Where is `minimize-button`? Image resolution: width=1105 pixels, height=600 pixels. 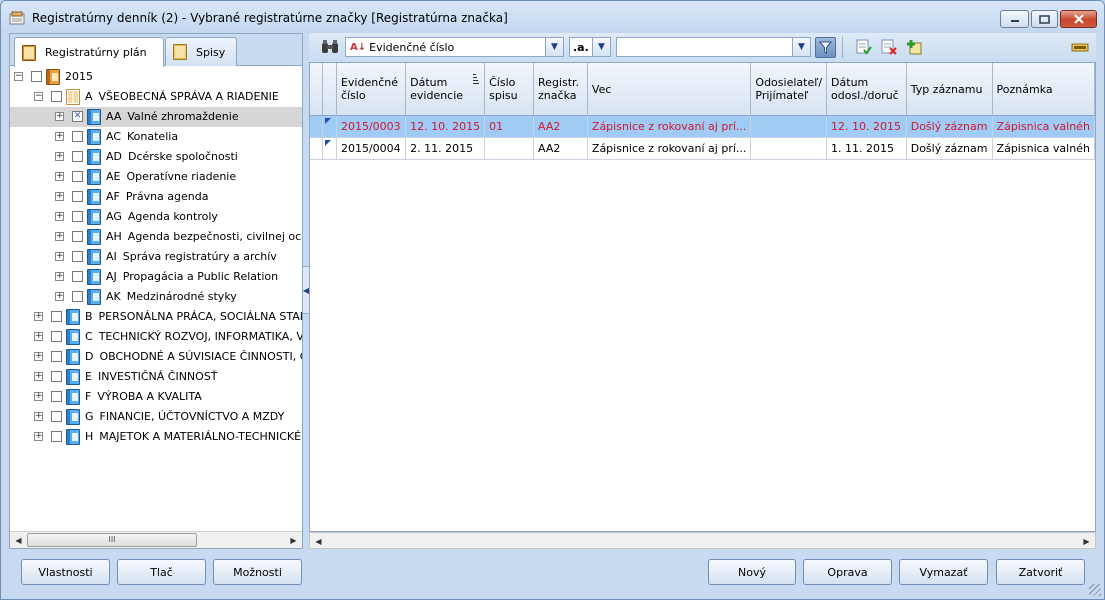 minimize-button is located at coordinates (1014, 19).